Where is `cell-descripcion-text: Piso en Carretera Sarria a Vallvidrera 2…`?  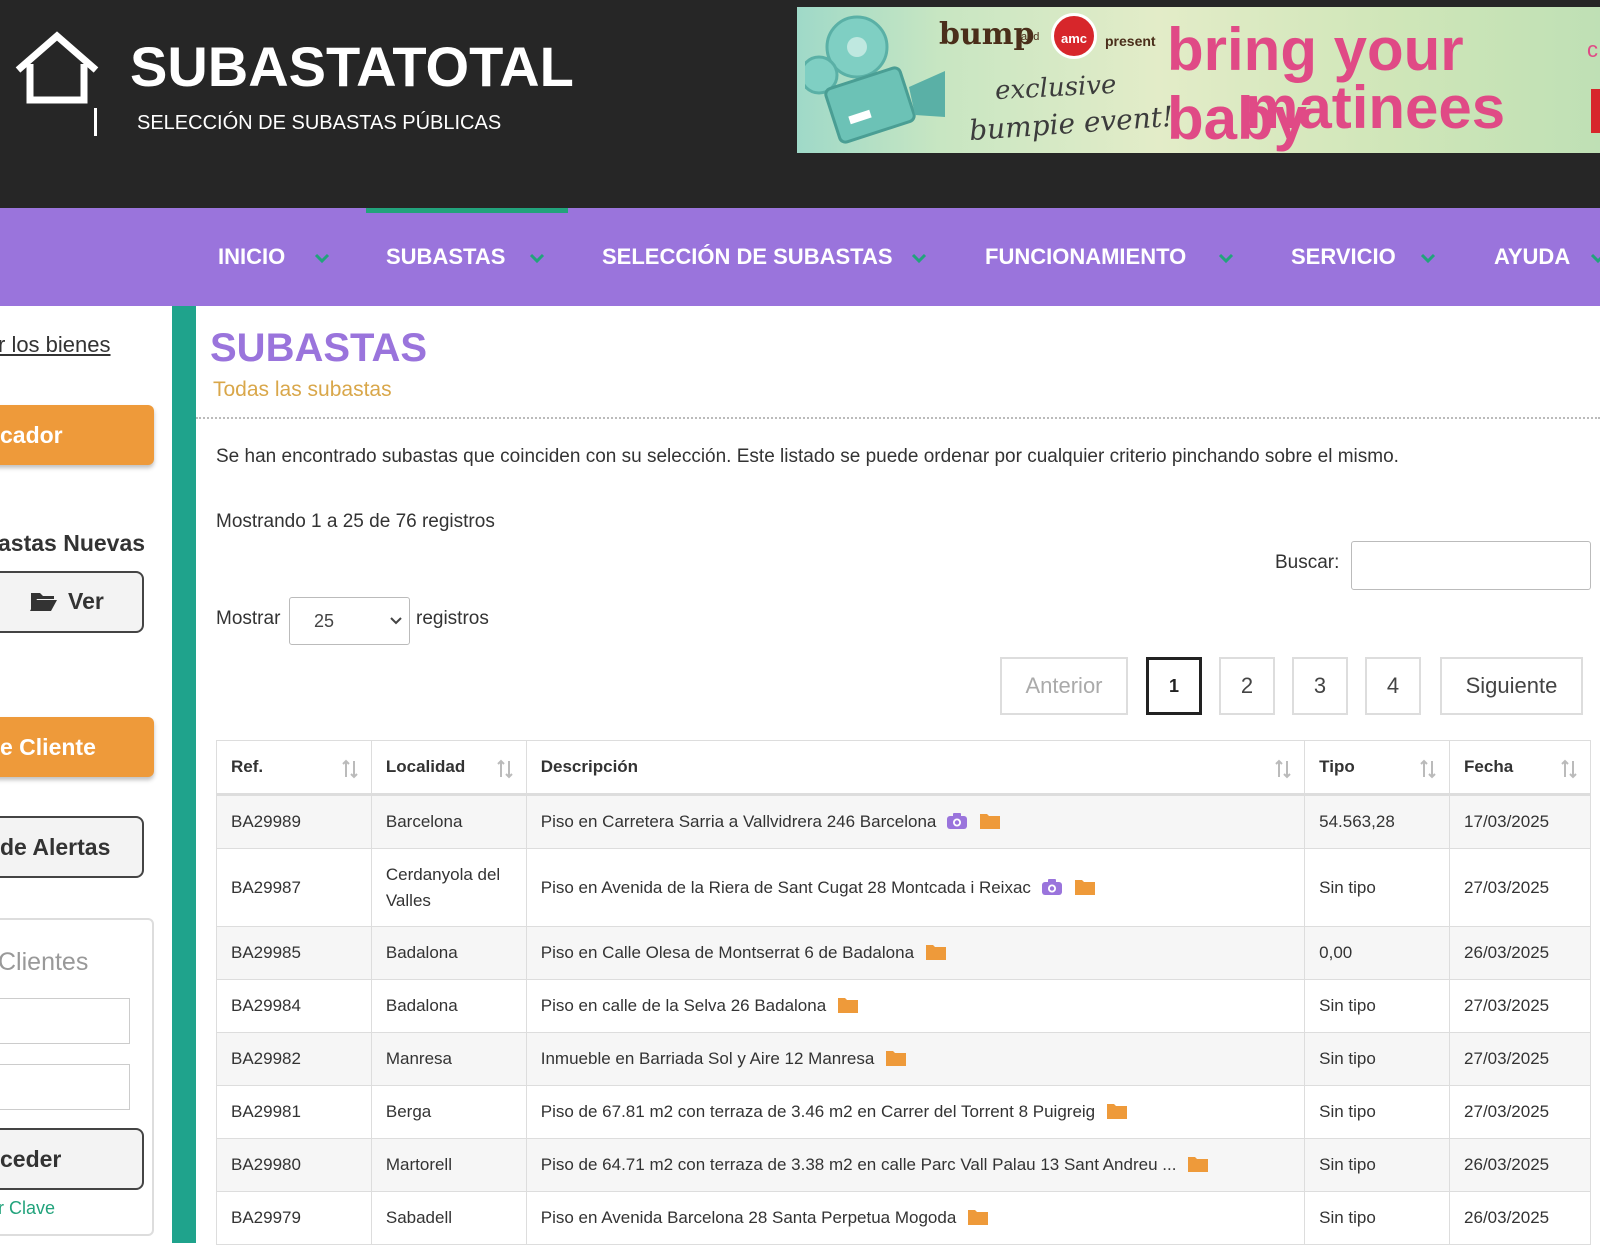
cell-descripcion-text: Piso en Carretera Sarria a Vallvidrera 2… is located at coordinates (739, 821).